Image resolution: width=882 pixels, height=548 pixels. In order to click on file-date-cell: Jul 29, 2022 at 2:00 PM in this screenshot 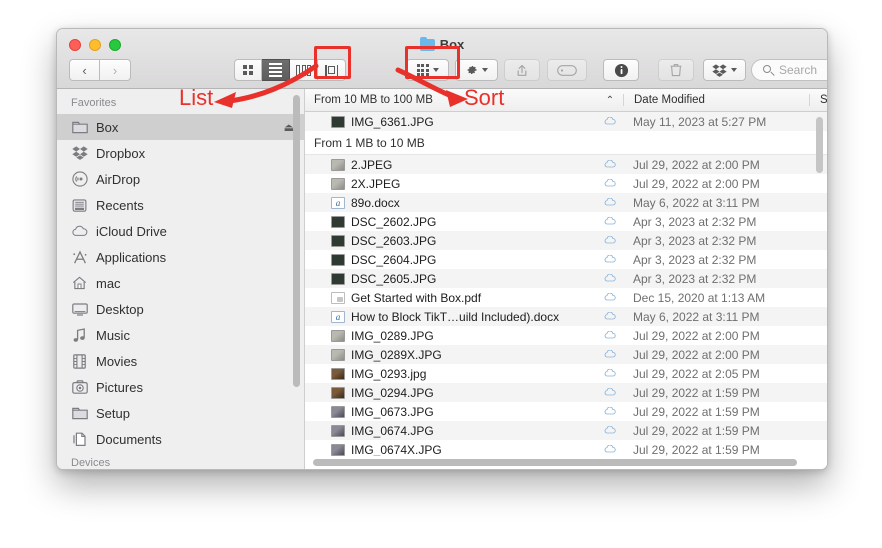, I will do `click(696, 335)`.